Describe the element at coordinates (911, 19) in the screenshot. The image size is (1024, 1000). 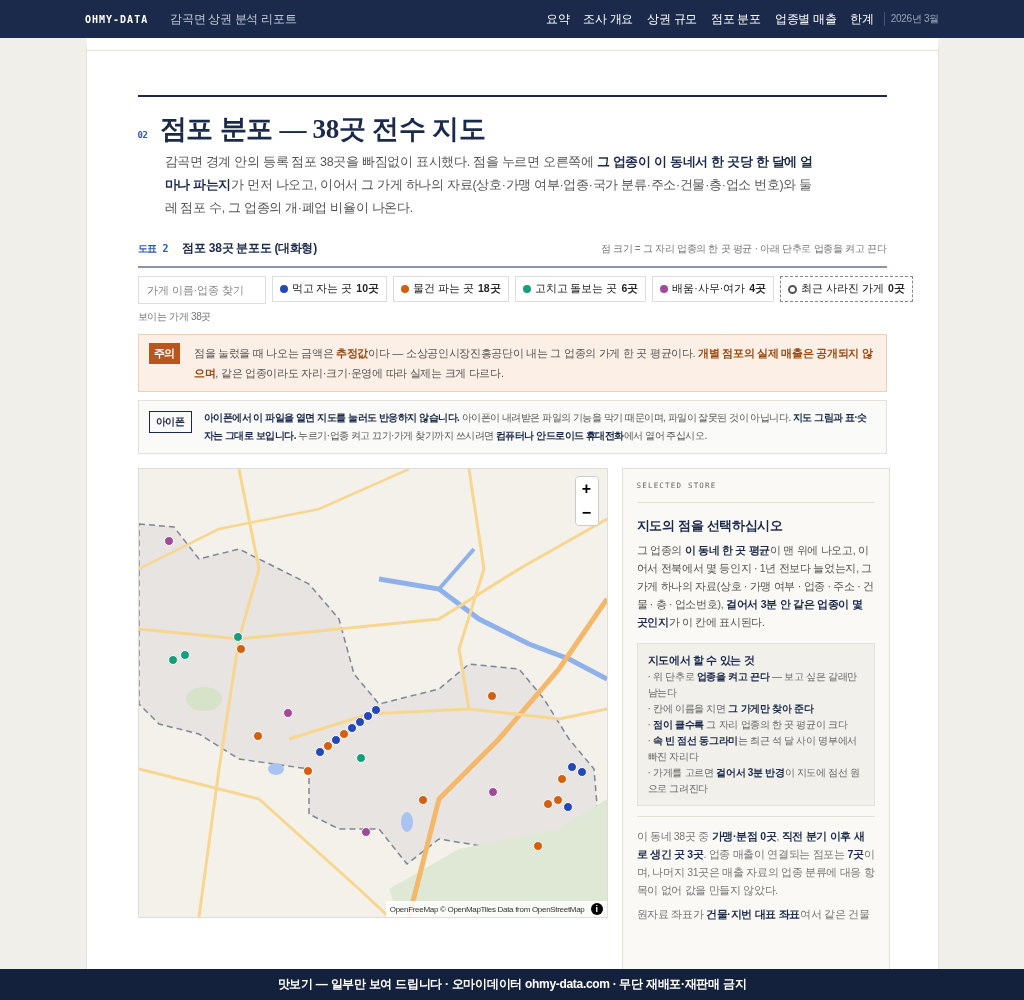
I see `report-date: 2026년 3월` at that location.